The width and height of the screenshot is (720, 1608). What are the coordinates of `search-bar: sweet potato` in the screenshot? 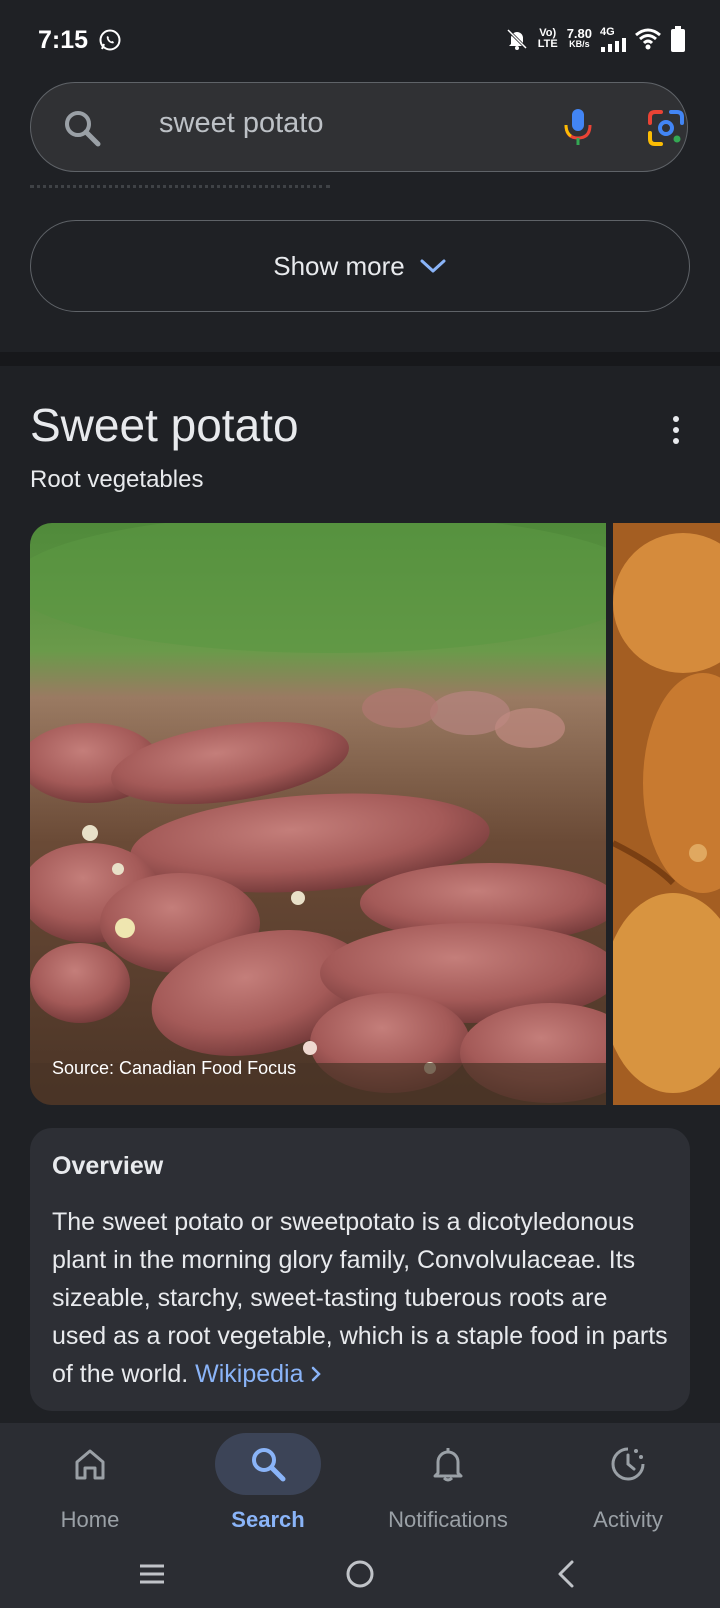 It's located at (359, 127).